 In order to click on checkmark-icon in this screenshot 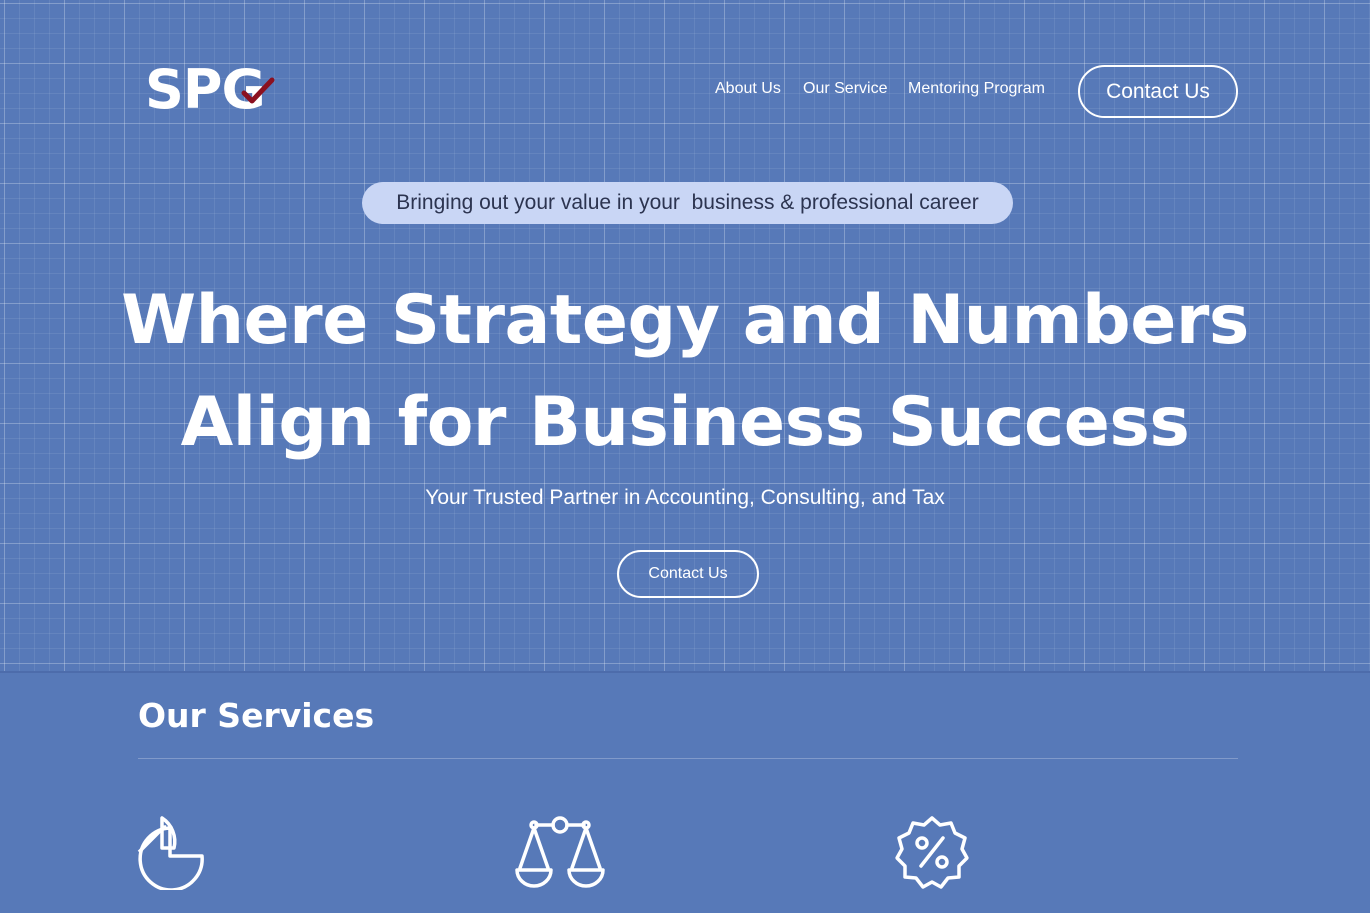, I will do `click(258, 90)`.